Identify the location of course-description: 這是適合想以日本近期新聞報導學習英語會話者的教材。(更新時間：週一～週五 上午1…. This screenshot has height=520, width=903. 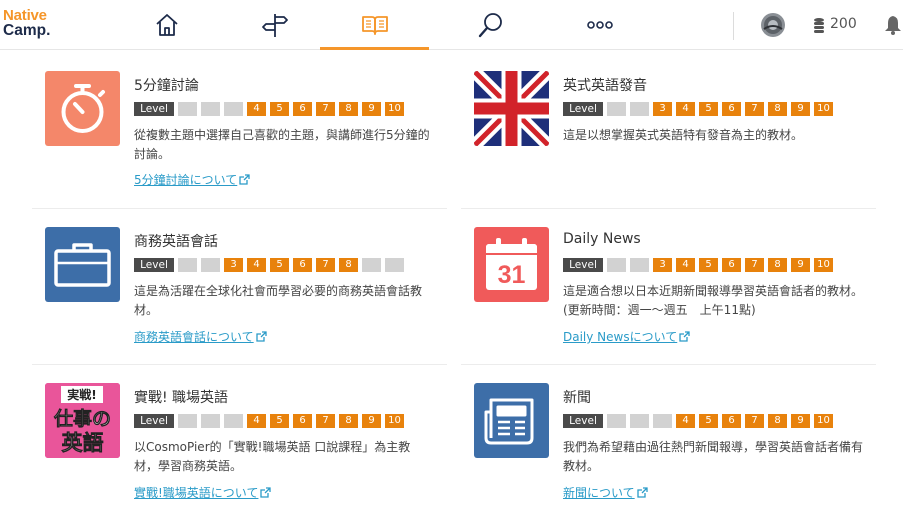
(713, 300).